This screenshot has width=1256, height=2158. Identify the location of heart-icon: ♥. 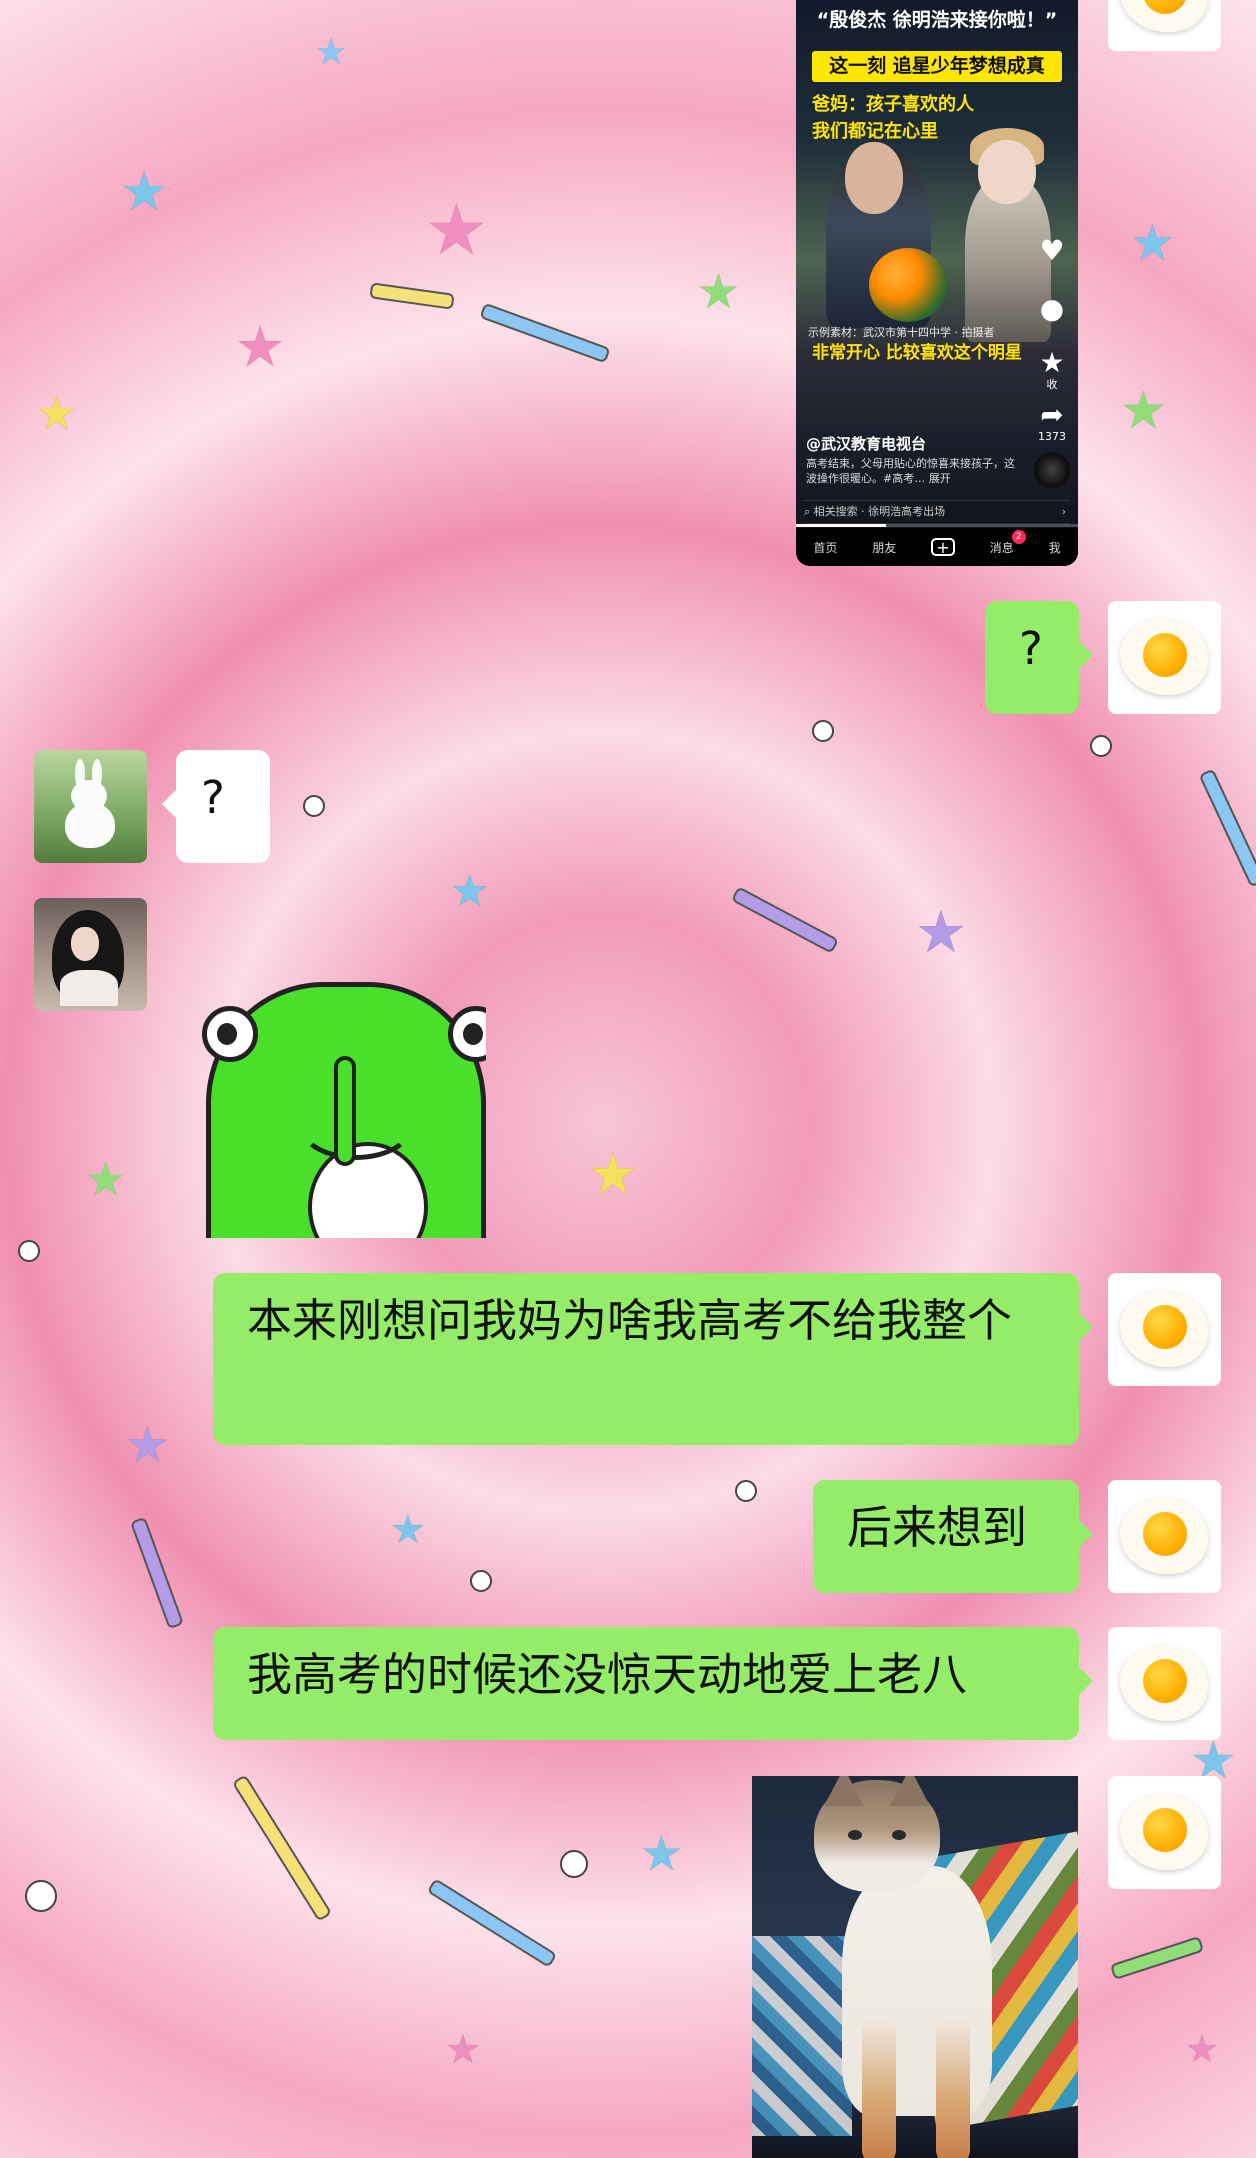
(1052, 250).